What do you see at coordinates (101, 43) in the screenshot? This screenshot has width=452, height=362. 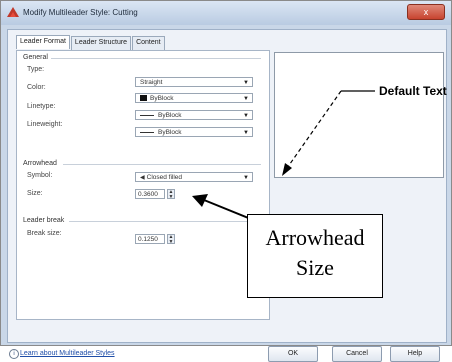 I see `tab-leader-structure: Leader Structure` at bounding box center [101, 43].